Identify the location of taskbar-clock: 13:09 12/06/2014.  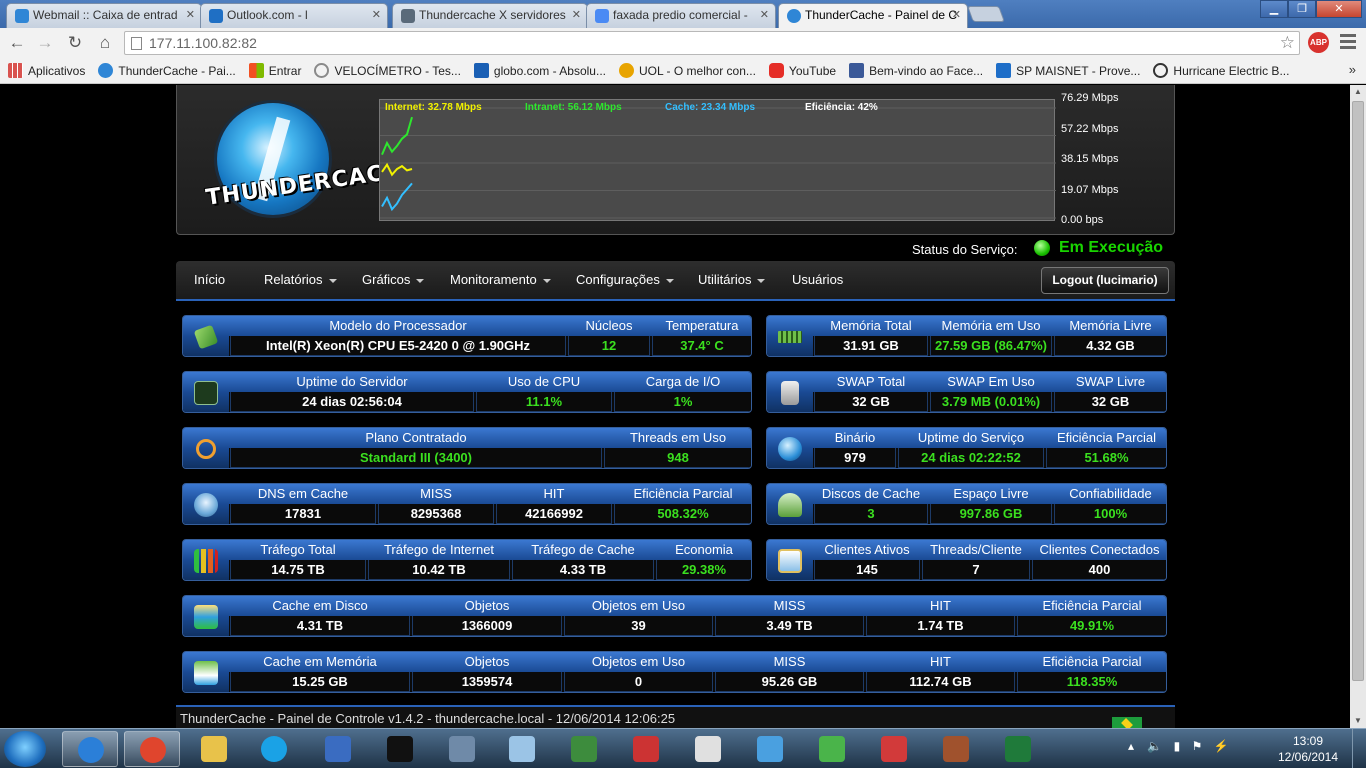
(1308, 749).